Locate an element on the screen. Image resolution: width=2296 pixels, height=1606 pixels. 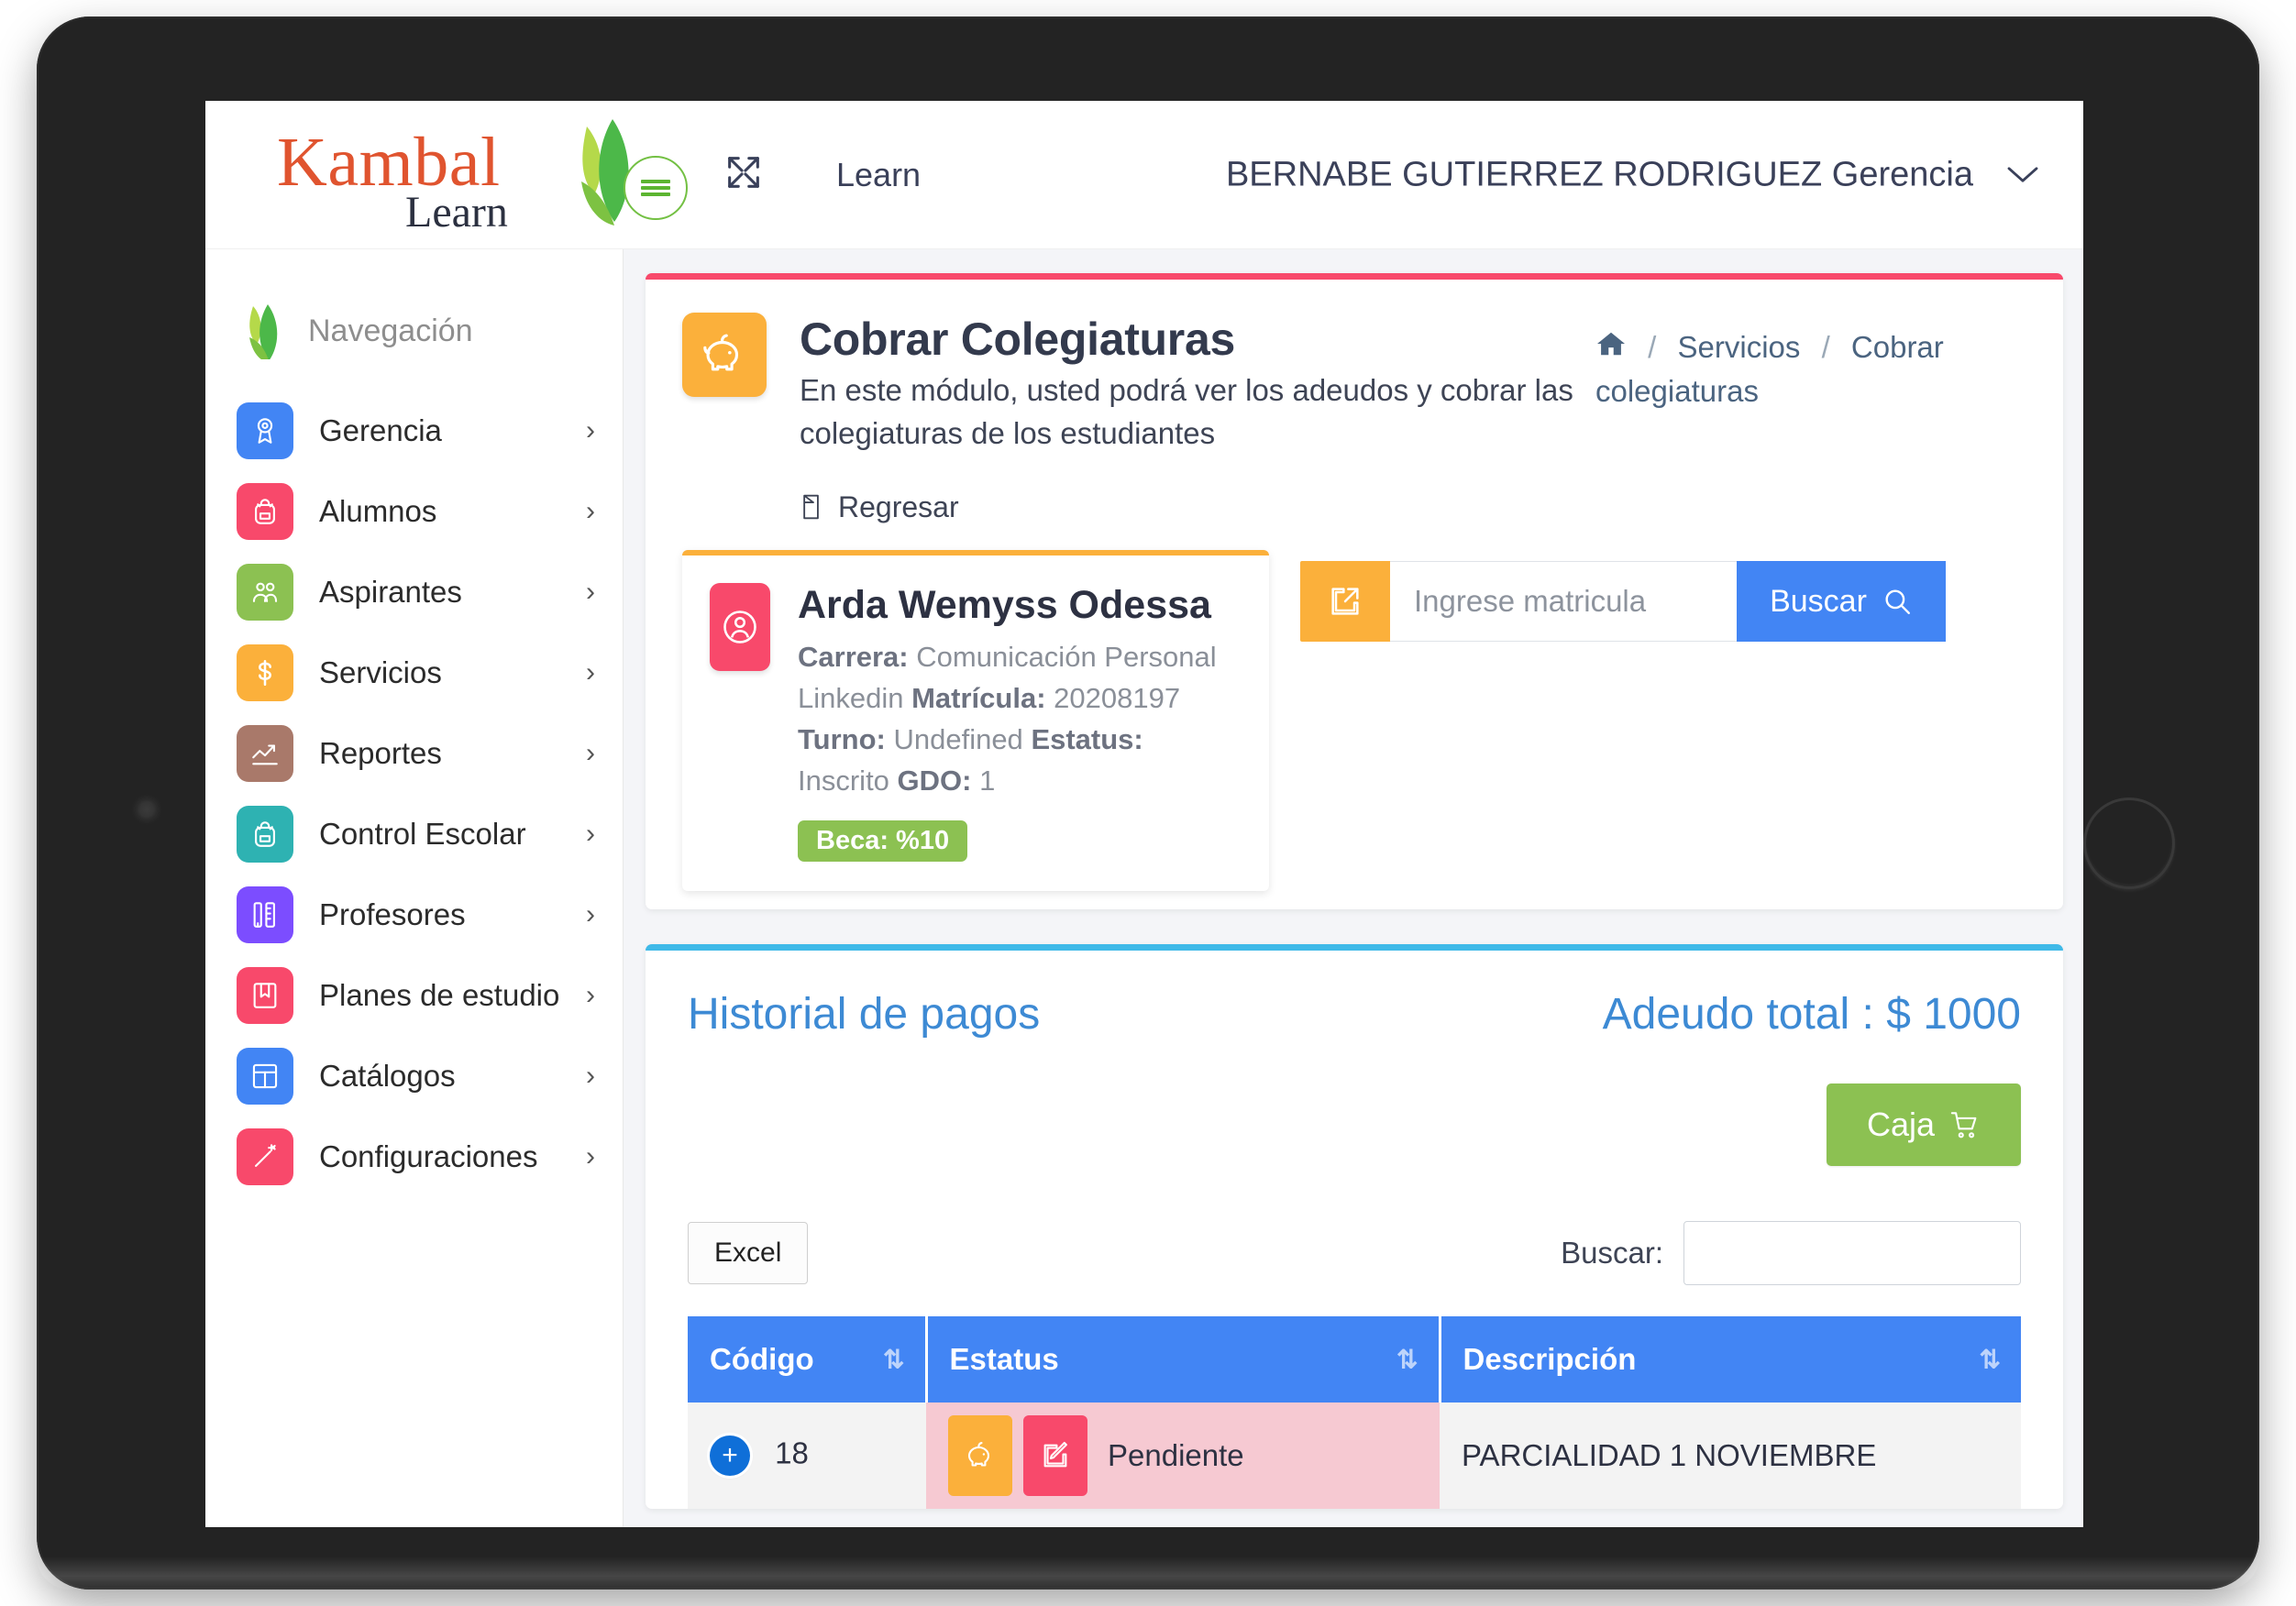
sidebar-item-alumnos: Alumnos › is located at coordinates (414, 511).